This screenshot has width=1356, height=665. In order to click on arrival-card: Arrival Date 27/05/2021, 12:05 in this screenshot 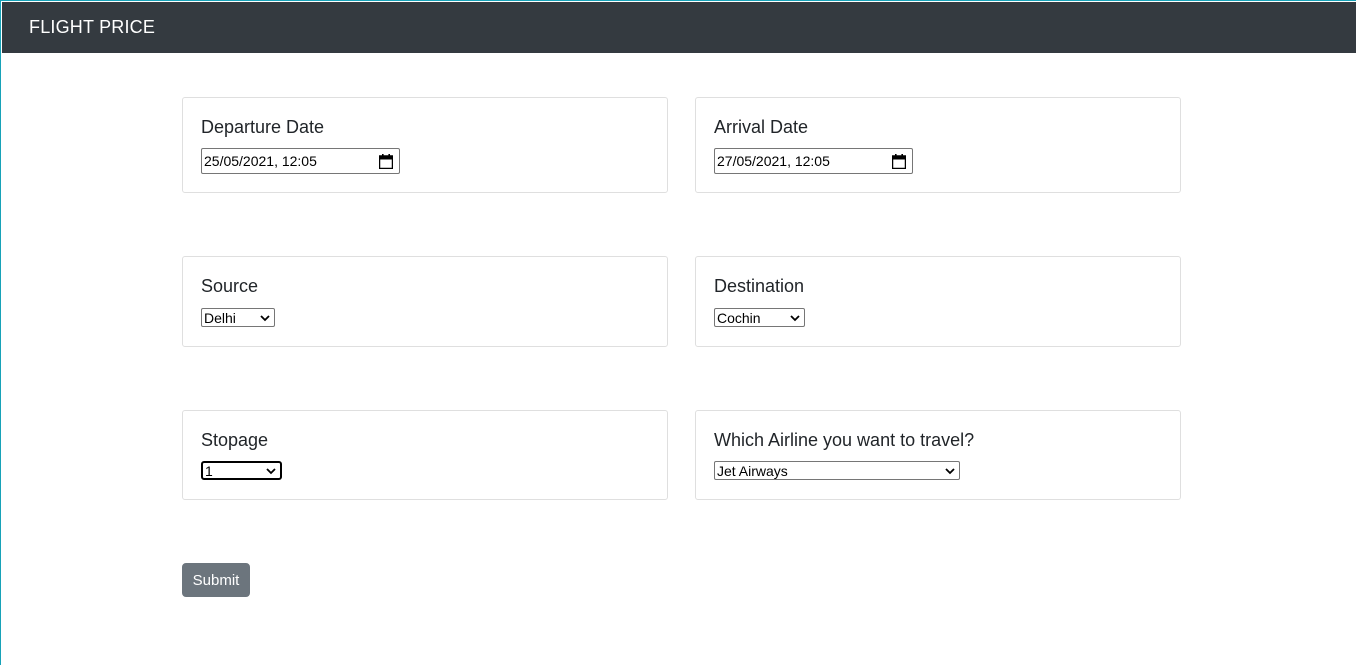, I will do `click(938, 145)`.